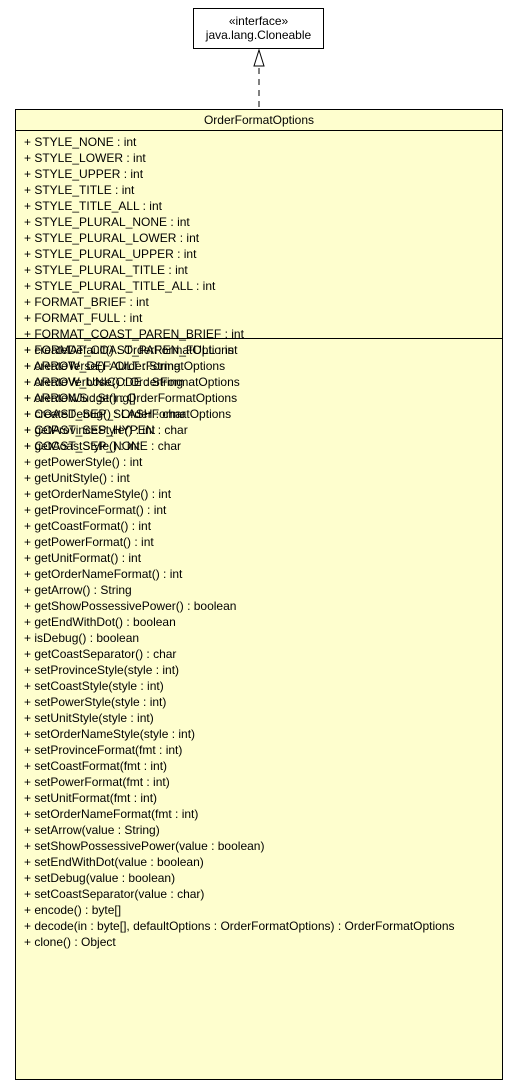 The width and height of the screenshot is (520, 1088). Describe the element at coordinates (125, 366) in the screenshot. I see `method-row: + createTerse() : OrderFormatOptions` at that location.